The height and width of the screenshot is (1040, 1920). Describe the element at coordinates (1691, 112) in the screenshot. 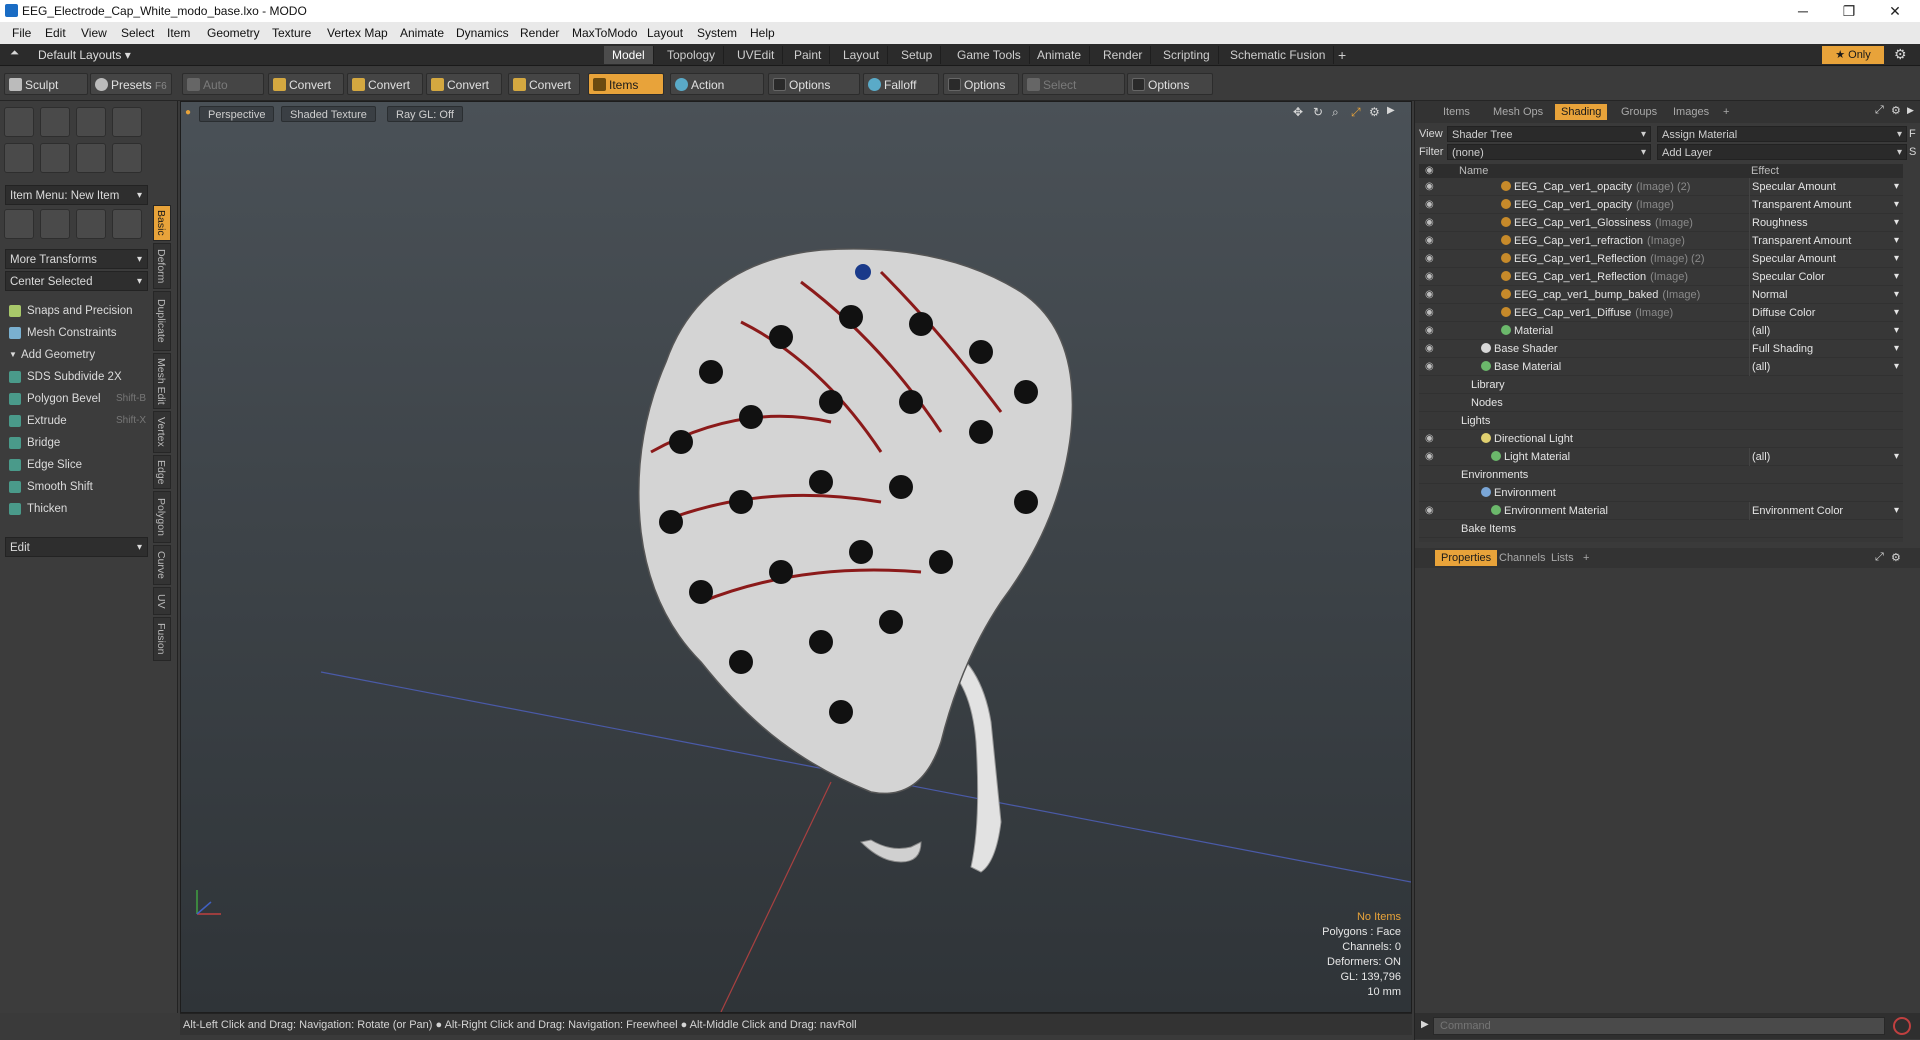

I see `tab-images: Images` at that location.